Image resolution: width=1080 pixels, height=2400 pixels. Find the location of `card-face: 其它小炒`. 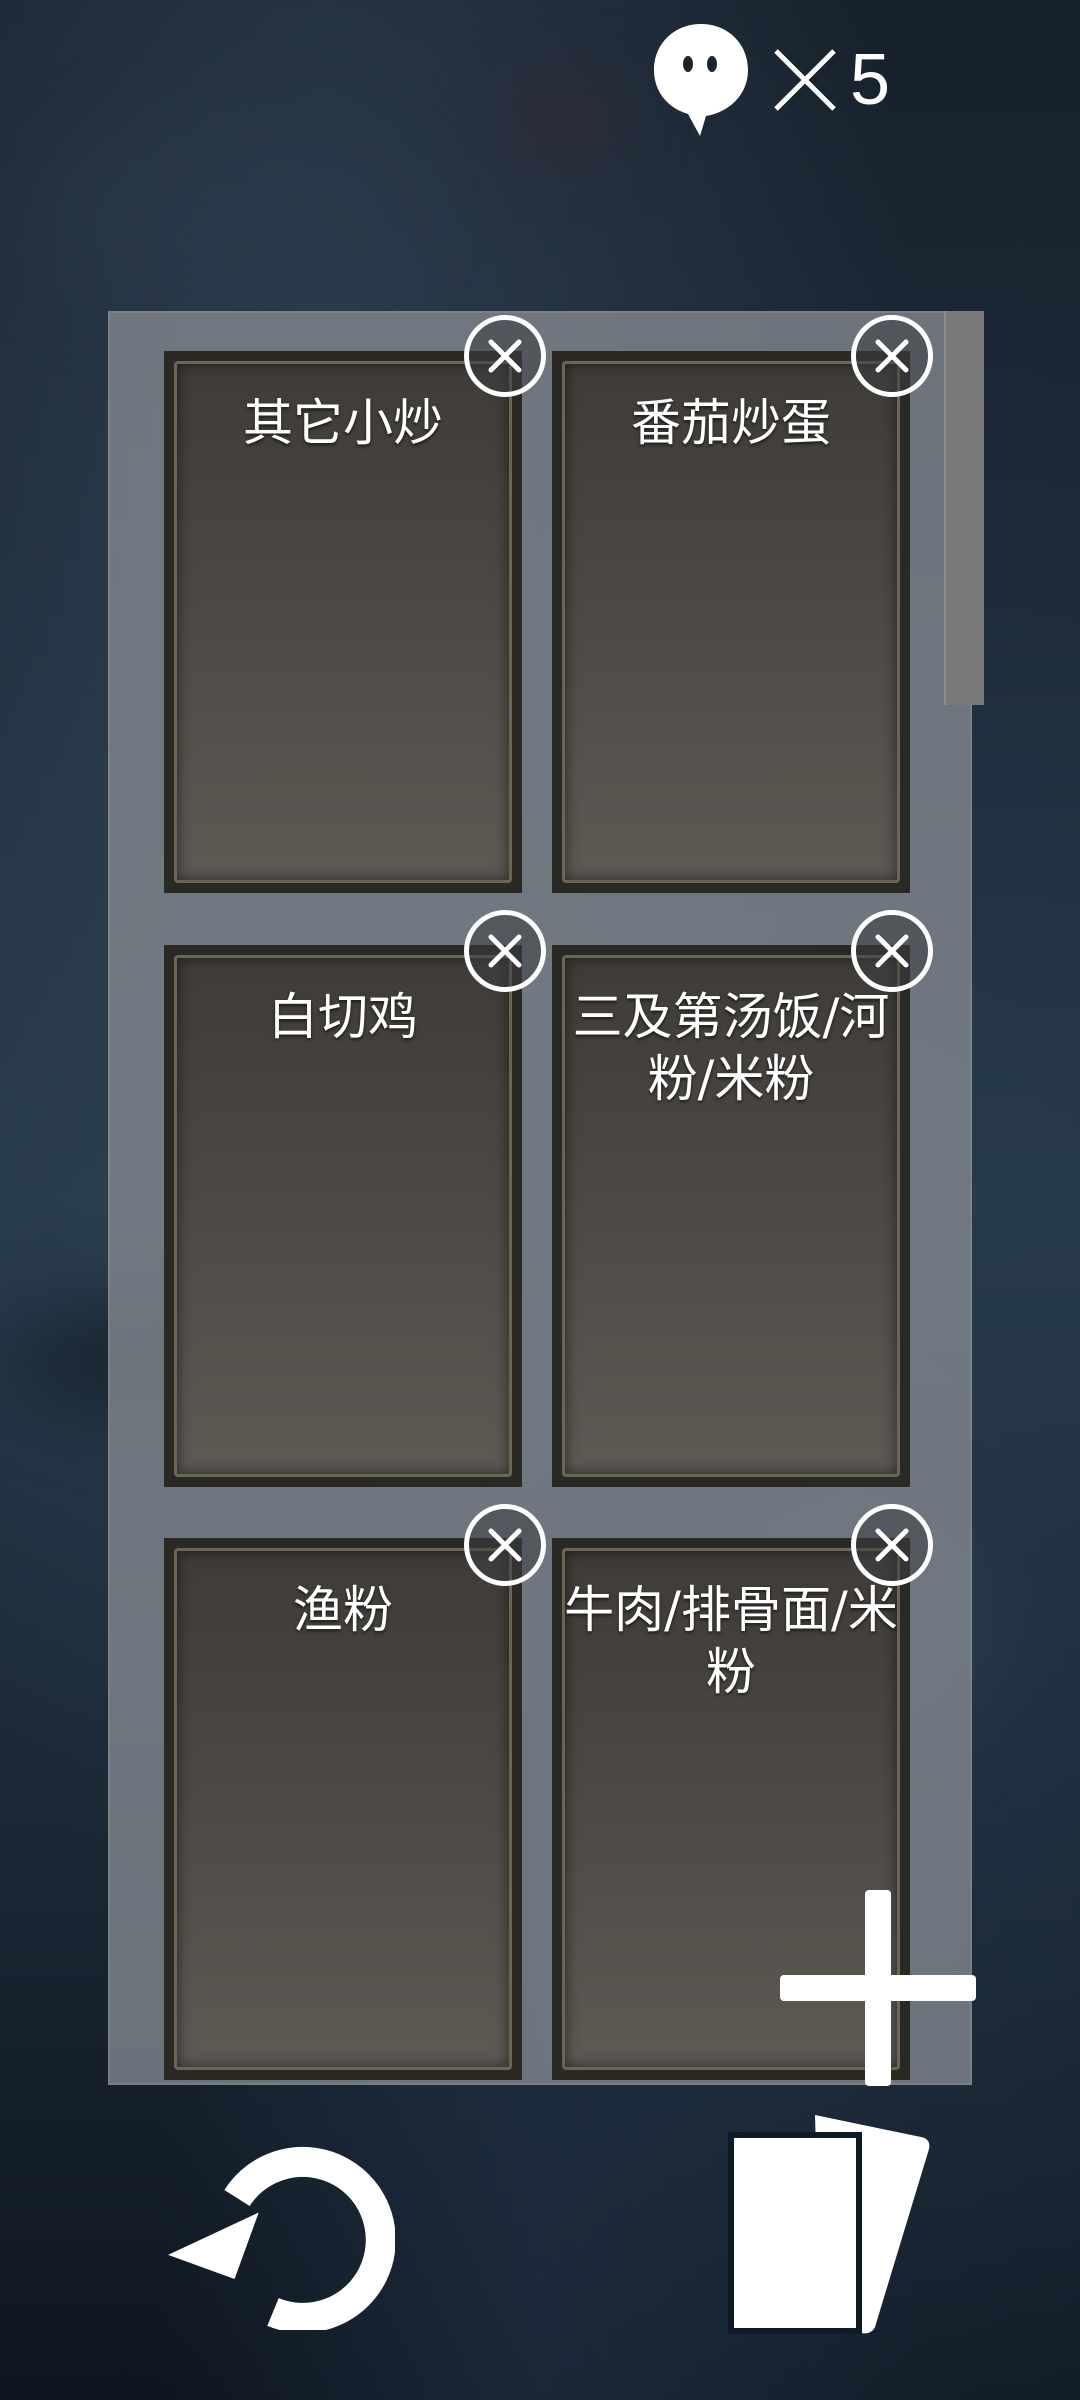

card-face: 其它小炒 is located at coordinates (343, 622).